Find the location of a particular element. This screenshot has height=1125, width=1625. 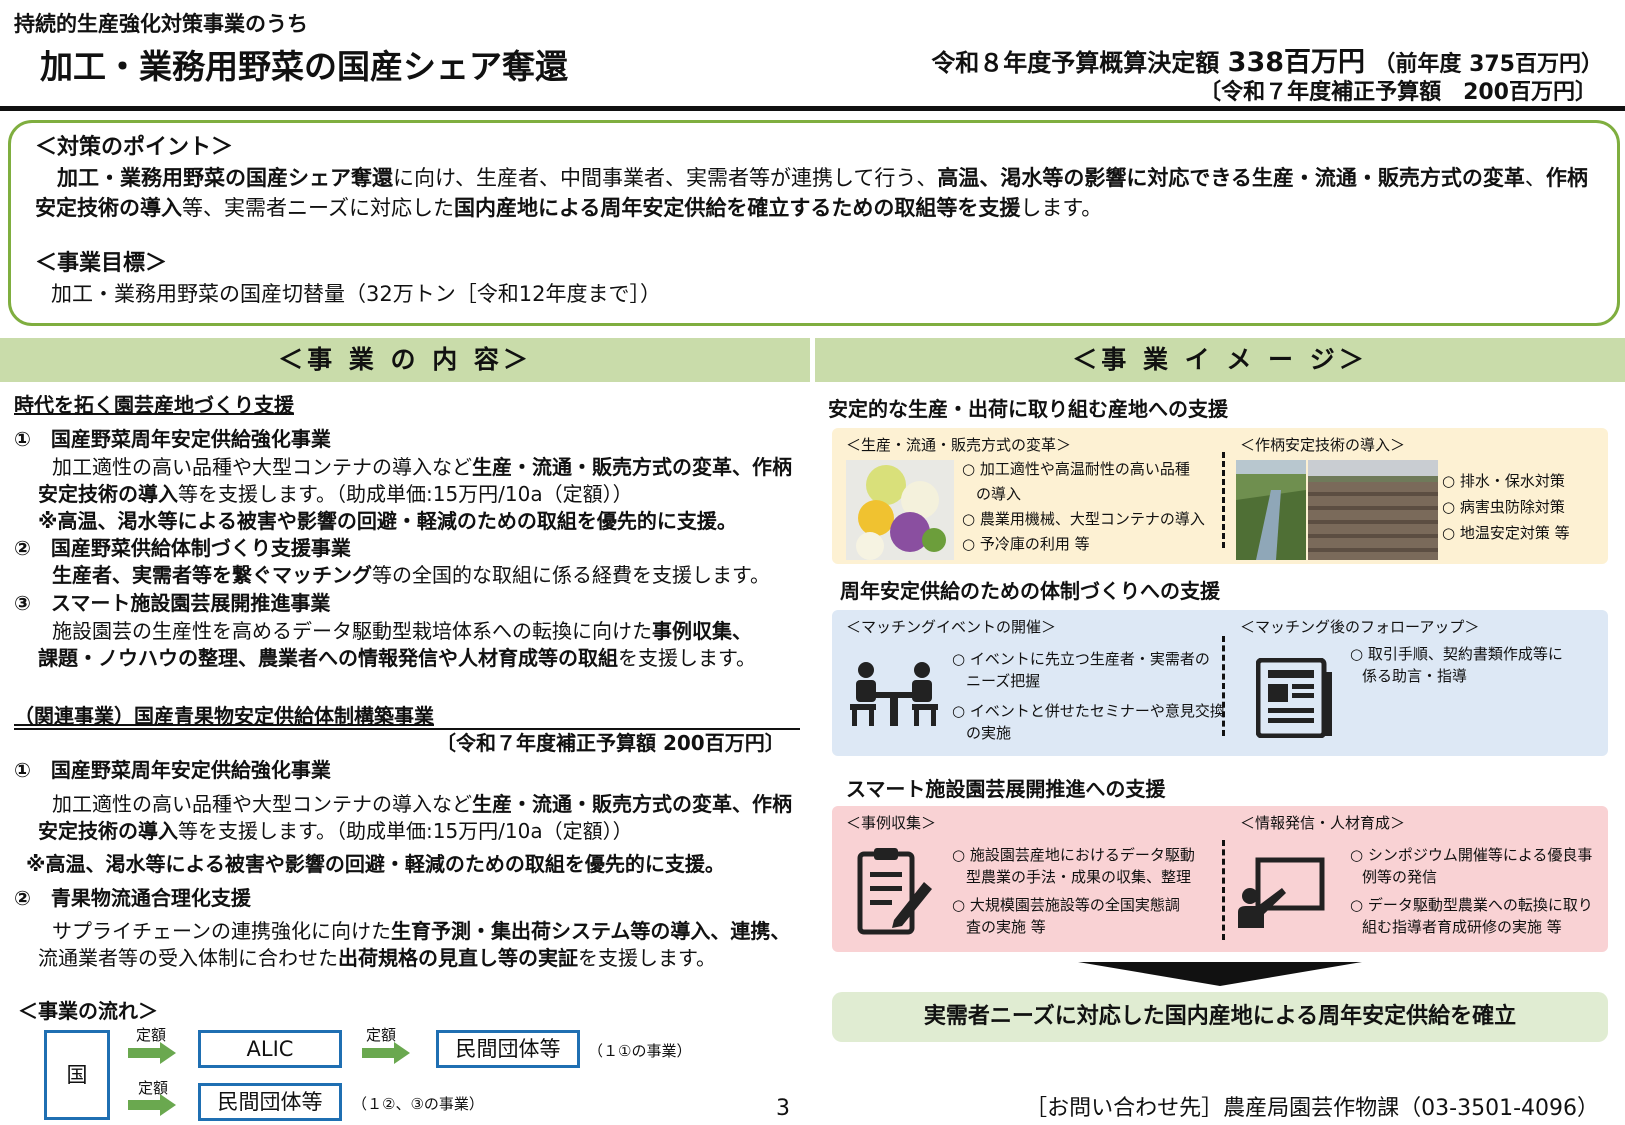

header-rule is located at coordinates (812, 108).